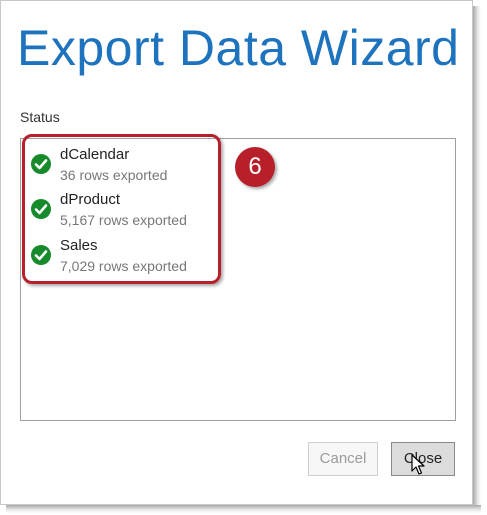 The image size is (487, 515). What do you see at coordinates (343, 459) in the screenshot?
I see `cancel-button: Cancel` at bounding box center [343, 459].